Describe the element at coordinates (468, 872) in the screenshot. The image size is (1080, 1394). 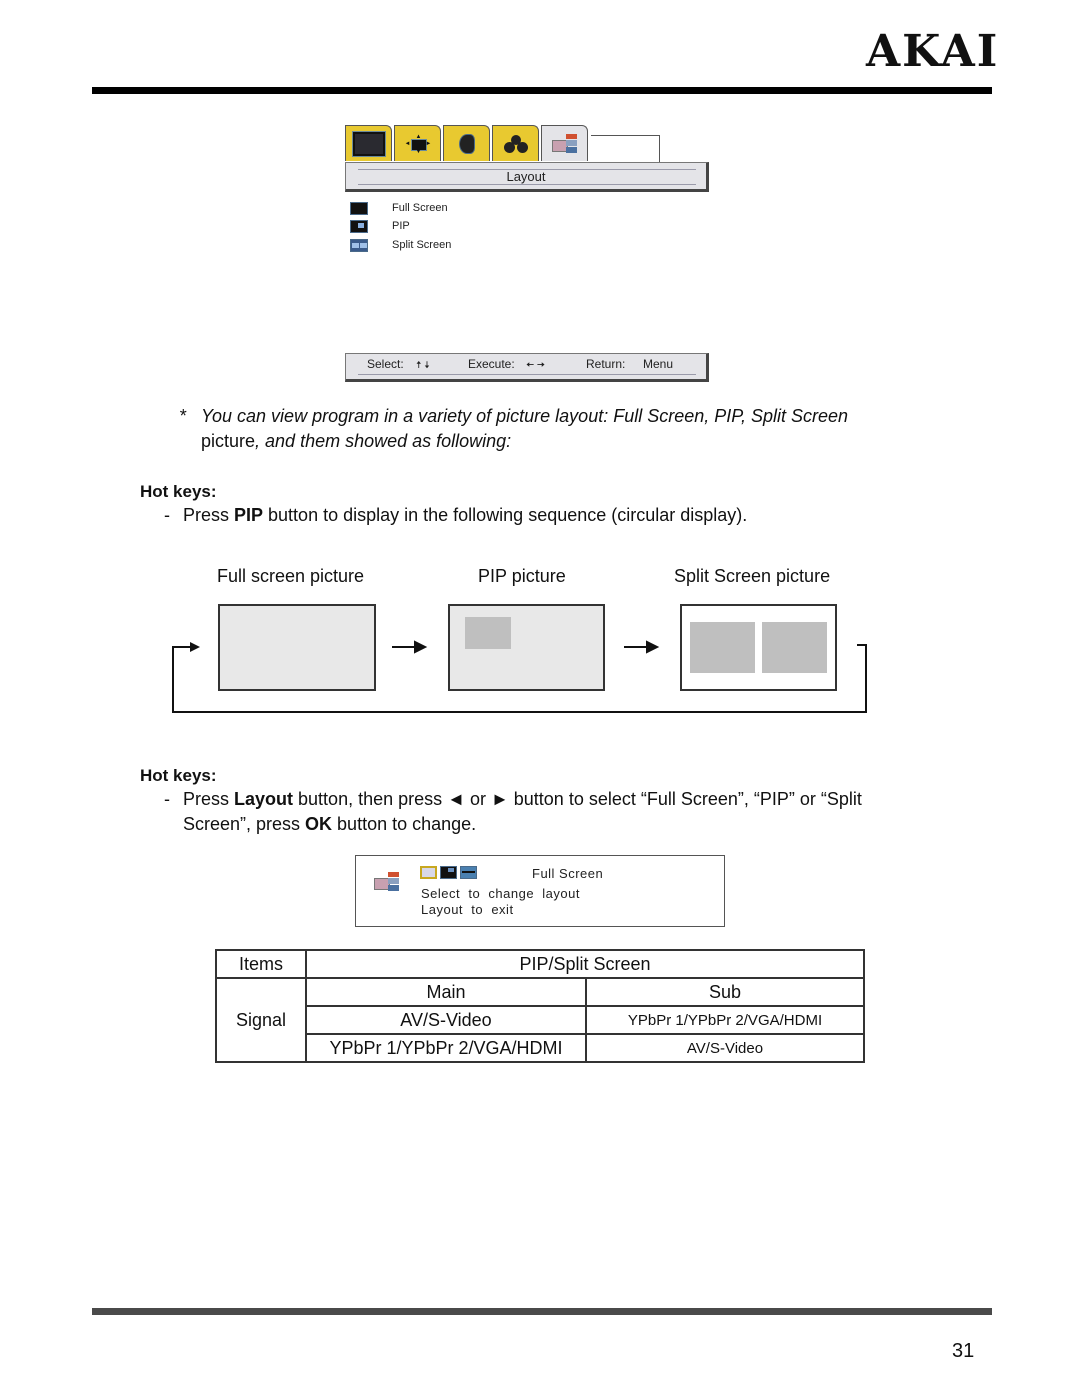
I see `split-screen-option-icon` at that location.